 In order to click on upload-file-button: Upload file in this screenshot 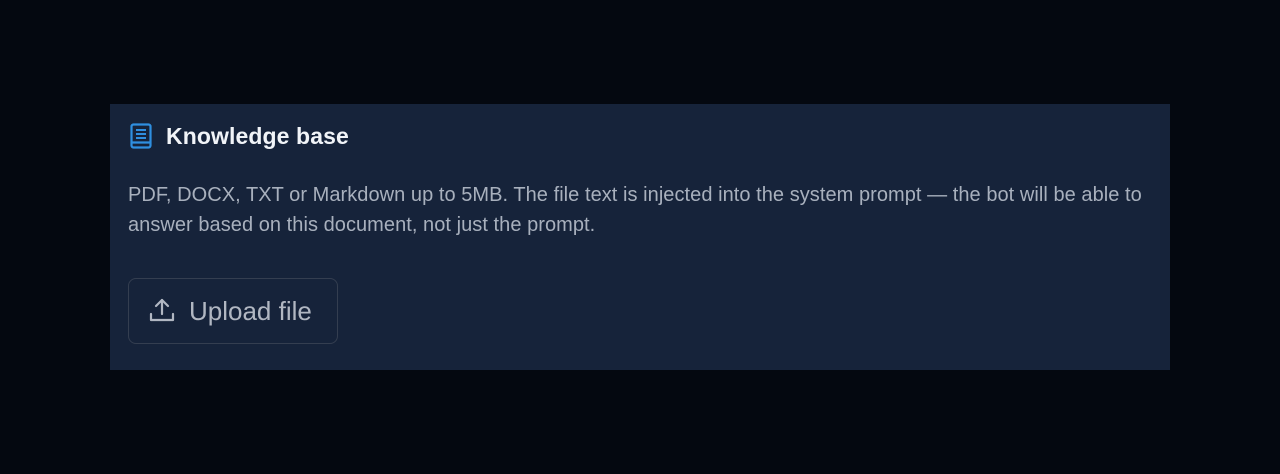, I will do `click(233, 311)`.